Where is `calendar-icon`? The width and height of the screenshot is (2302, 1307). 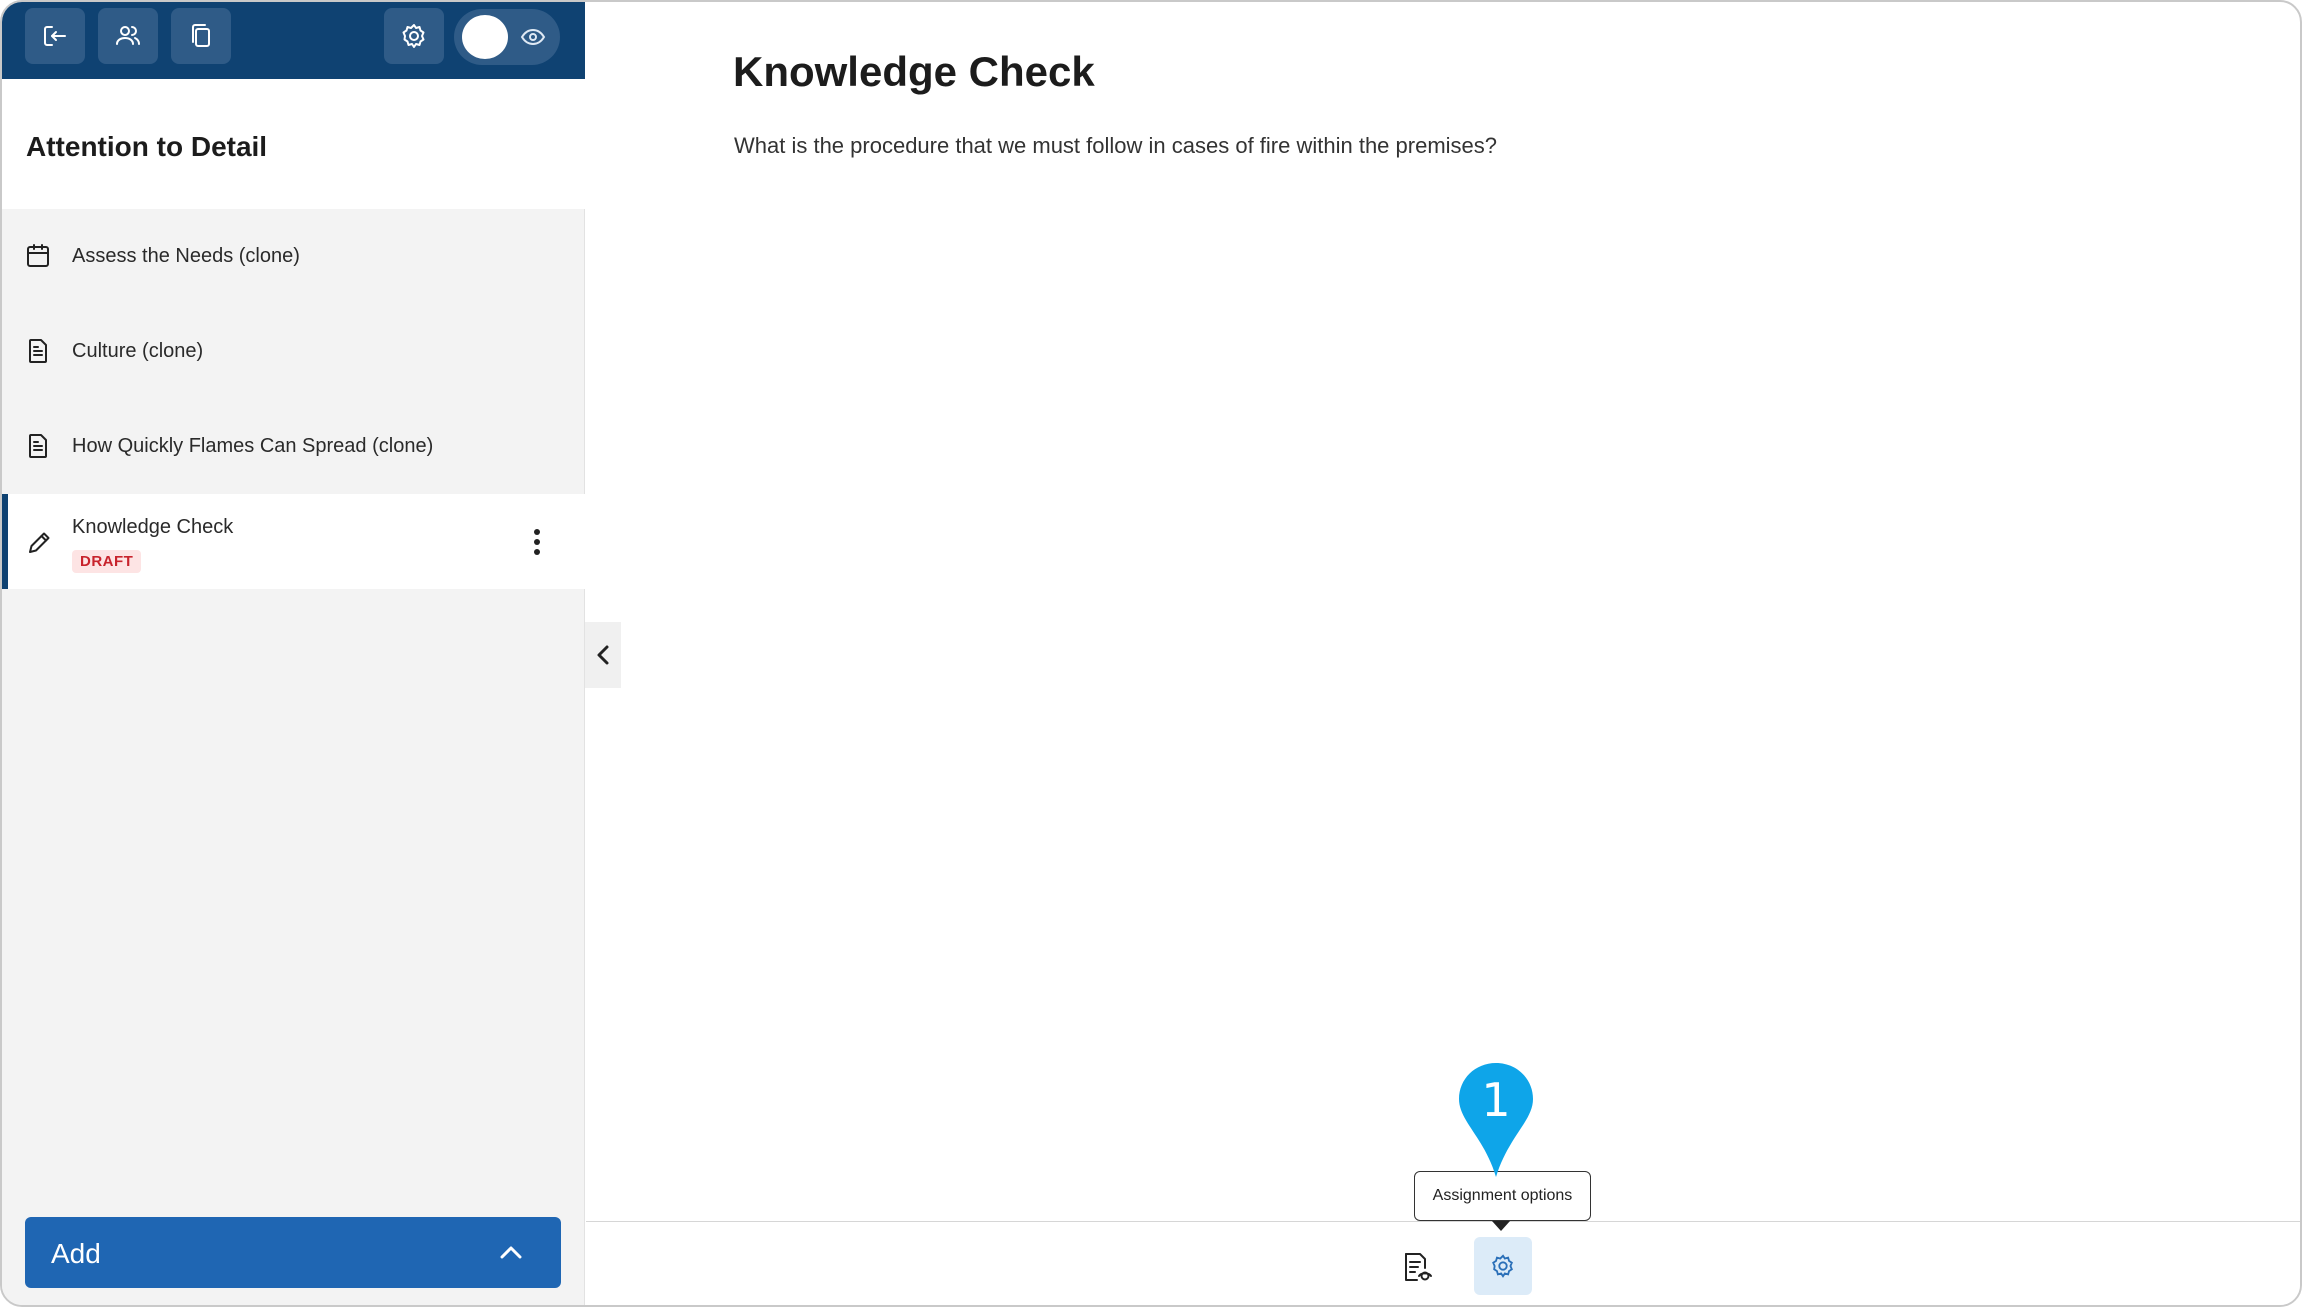
calendar-icon is located at coordinates (38, 256).